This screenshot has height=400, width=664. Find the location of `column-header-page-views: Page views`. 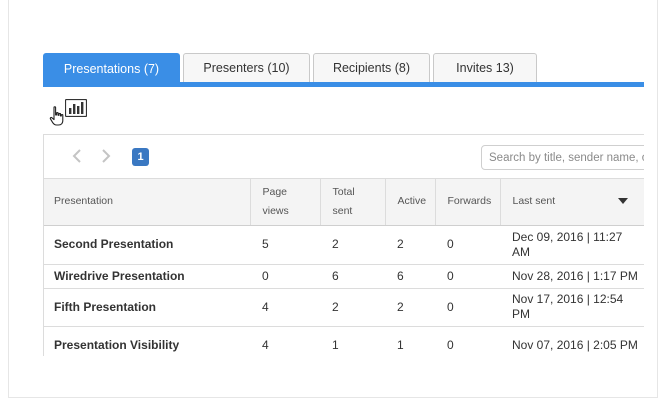

column-header-page-views: Page views is located at coordinates (285, 202).